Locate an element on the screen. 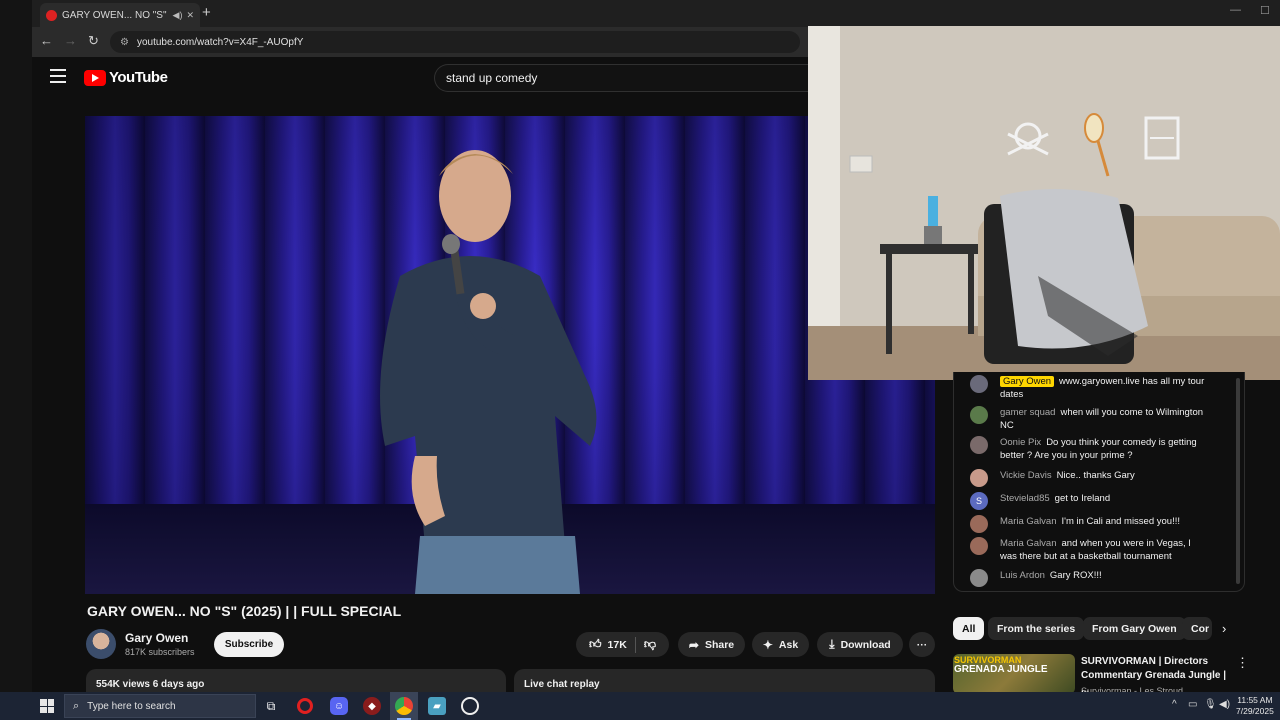 Image resolution: width=1280 pixels, height=720 pixels. chat-author: Oonie Pix is located at coordinates (1020, 442).